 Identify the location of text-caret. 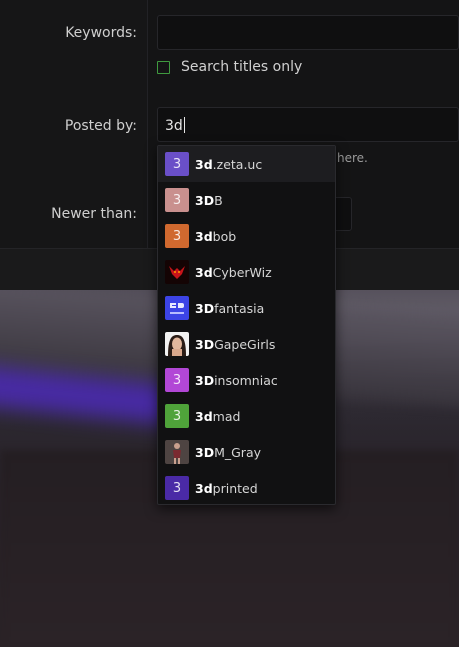
(184, 125).